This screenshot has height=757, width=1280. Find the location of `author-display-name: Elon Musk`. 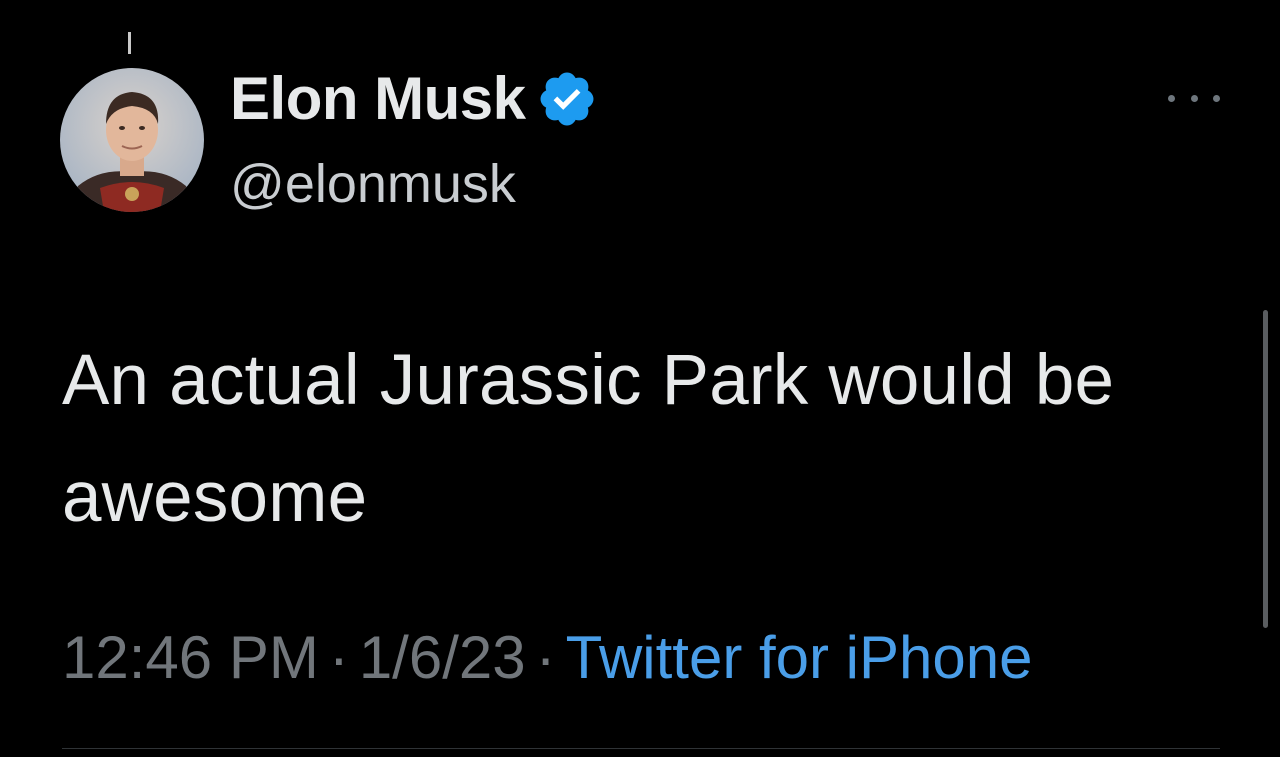

author-display-name: Elon Musk is located at coordinates (378, 99).